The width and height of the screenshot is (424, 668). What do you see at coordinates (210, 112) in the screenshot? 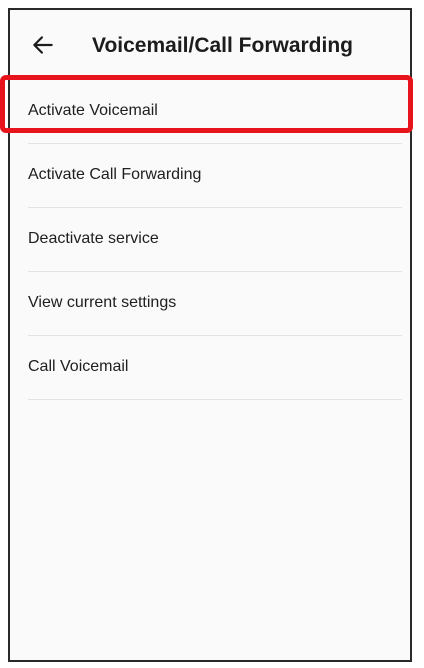
I see `menu-item-activate-voicemail: Activate Voicemail` at bounding box center [210, 112].